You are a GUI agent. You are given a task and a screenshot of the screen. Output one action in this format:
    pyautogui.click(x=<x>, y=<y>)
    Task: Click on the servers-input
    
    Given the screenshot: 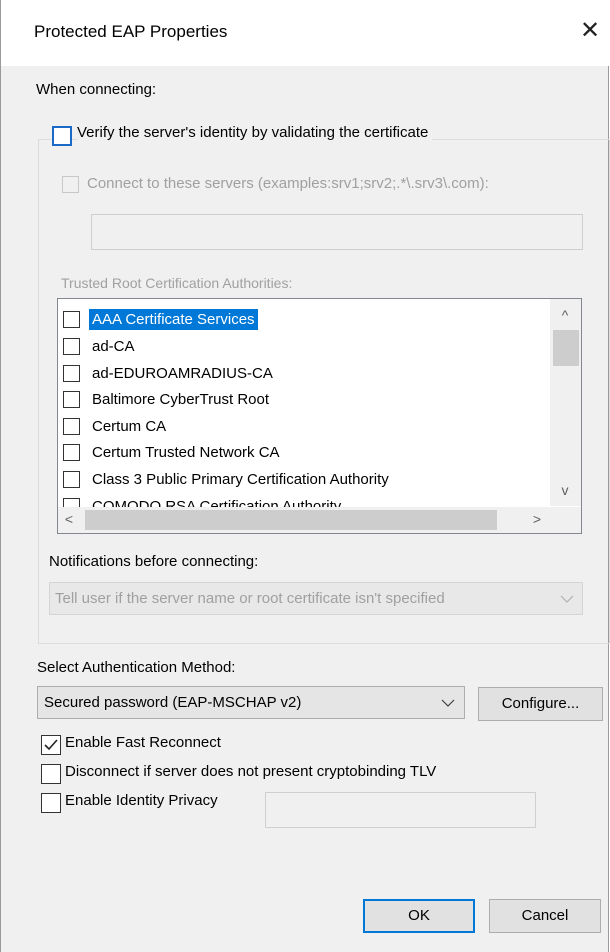 What is the action you would take?
    pyautogui.click(x=337, y=232)
    